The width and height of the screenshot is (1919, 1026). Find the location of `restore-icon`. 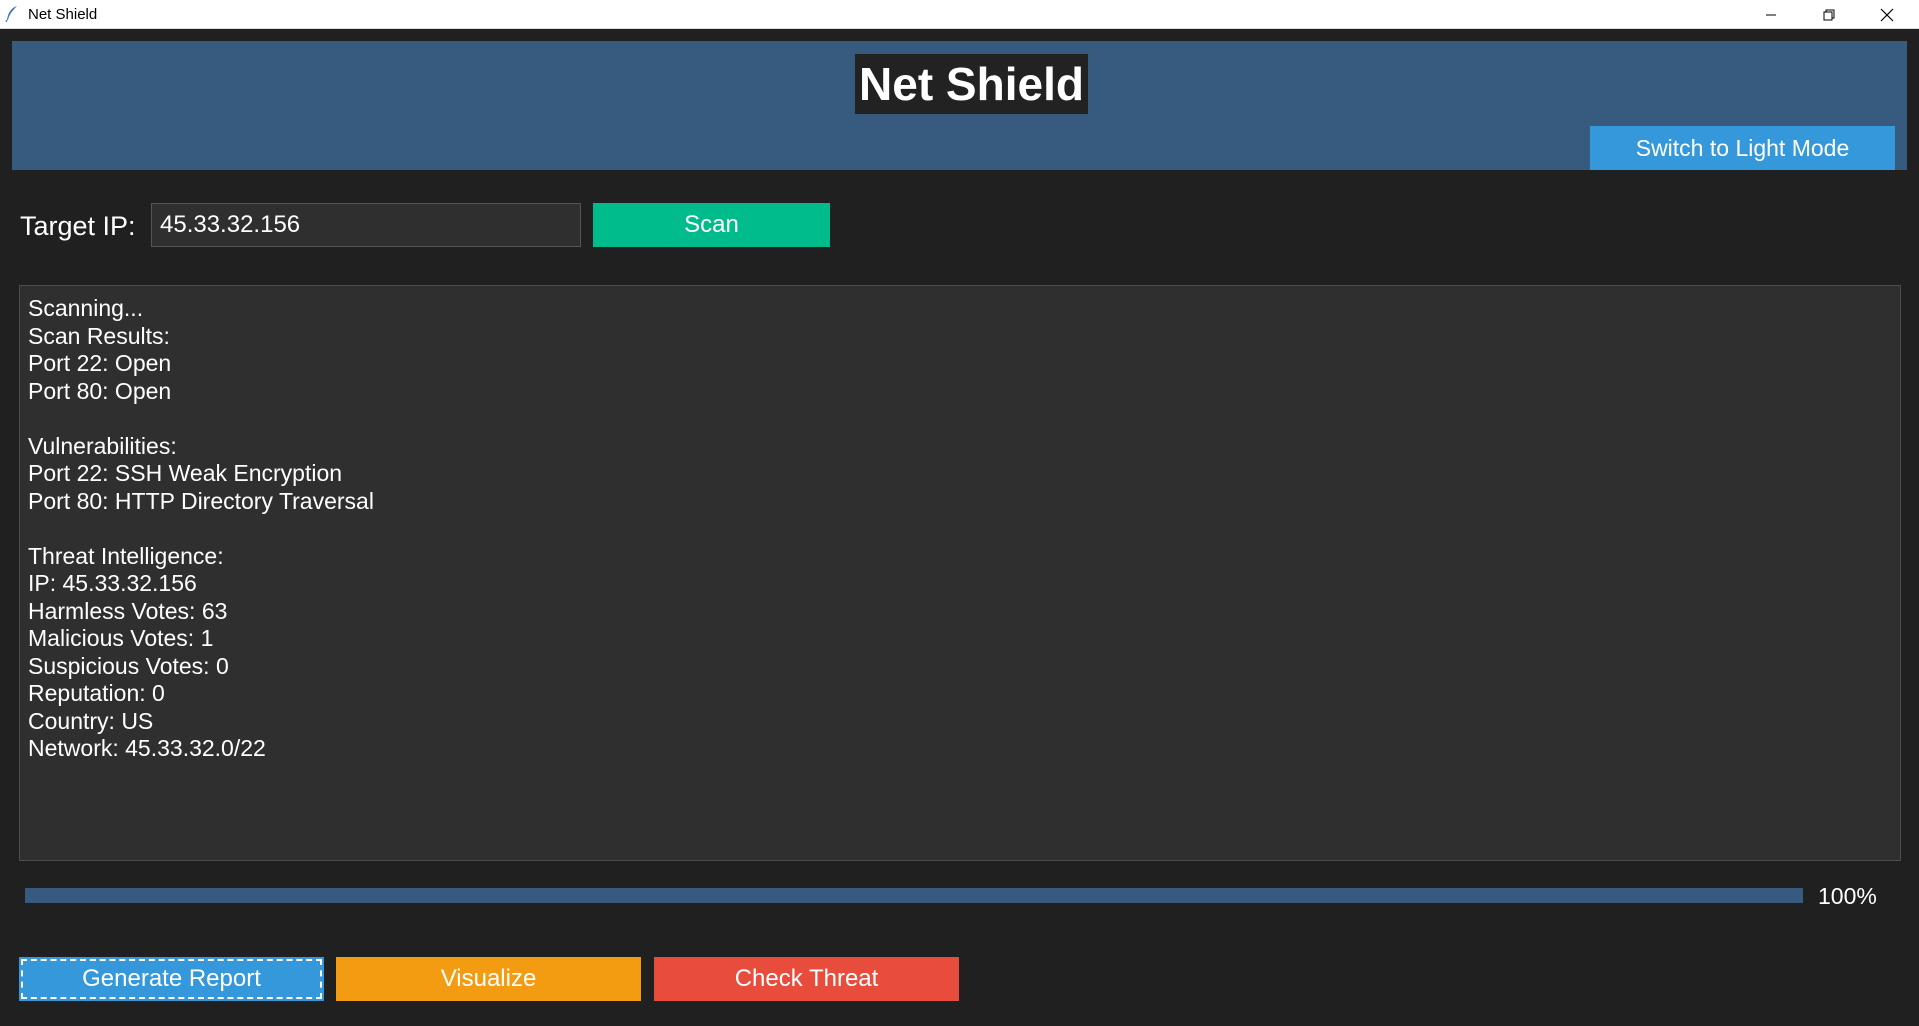

restore-icon is located at coordinates (1829, 14).